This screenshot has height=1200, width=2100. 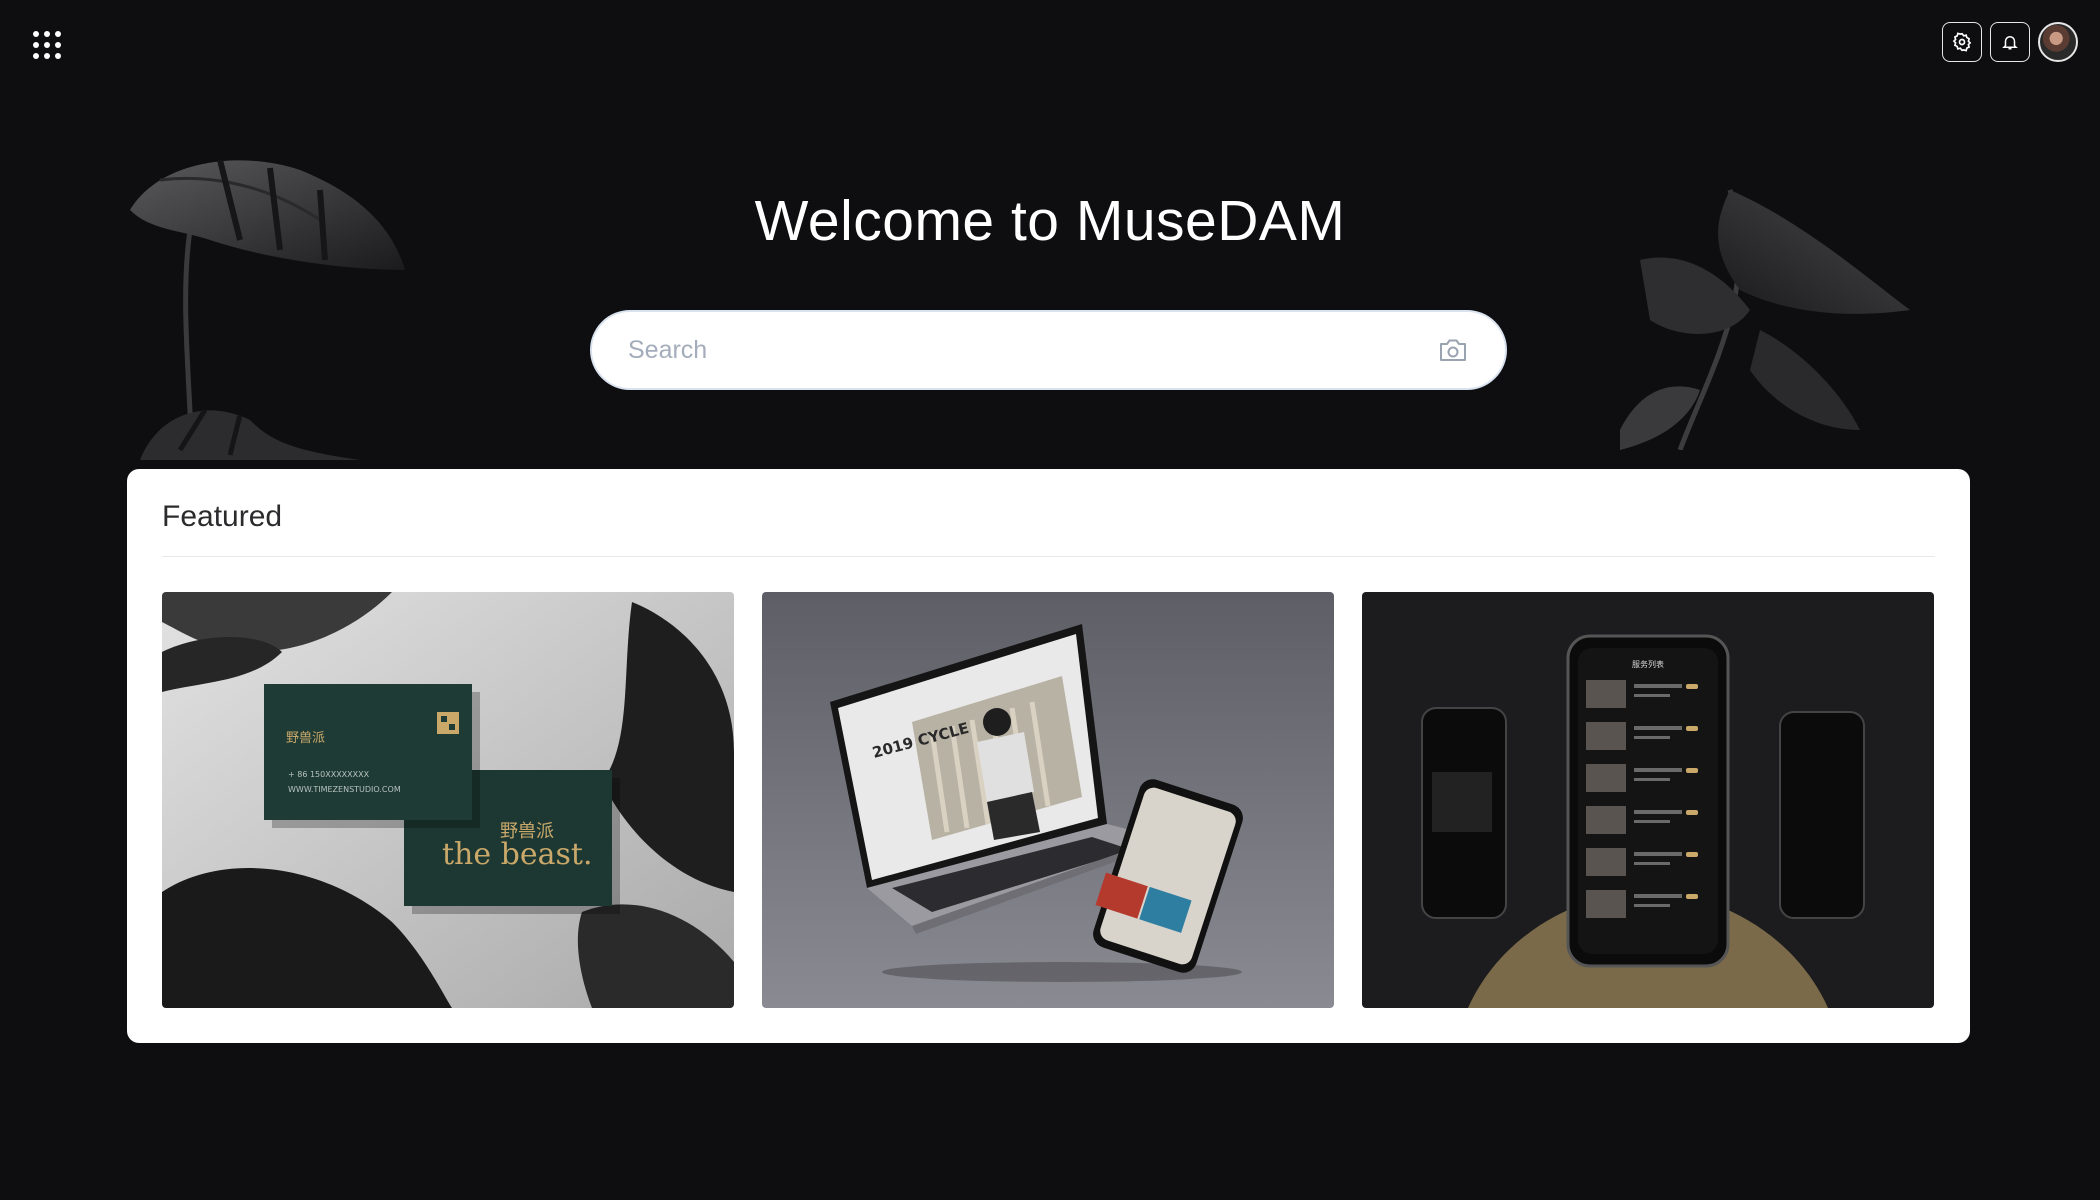 I want to click on featured-title: Featured, so click(x=1048, y=513).